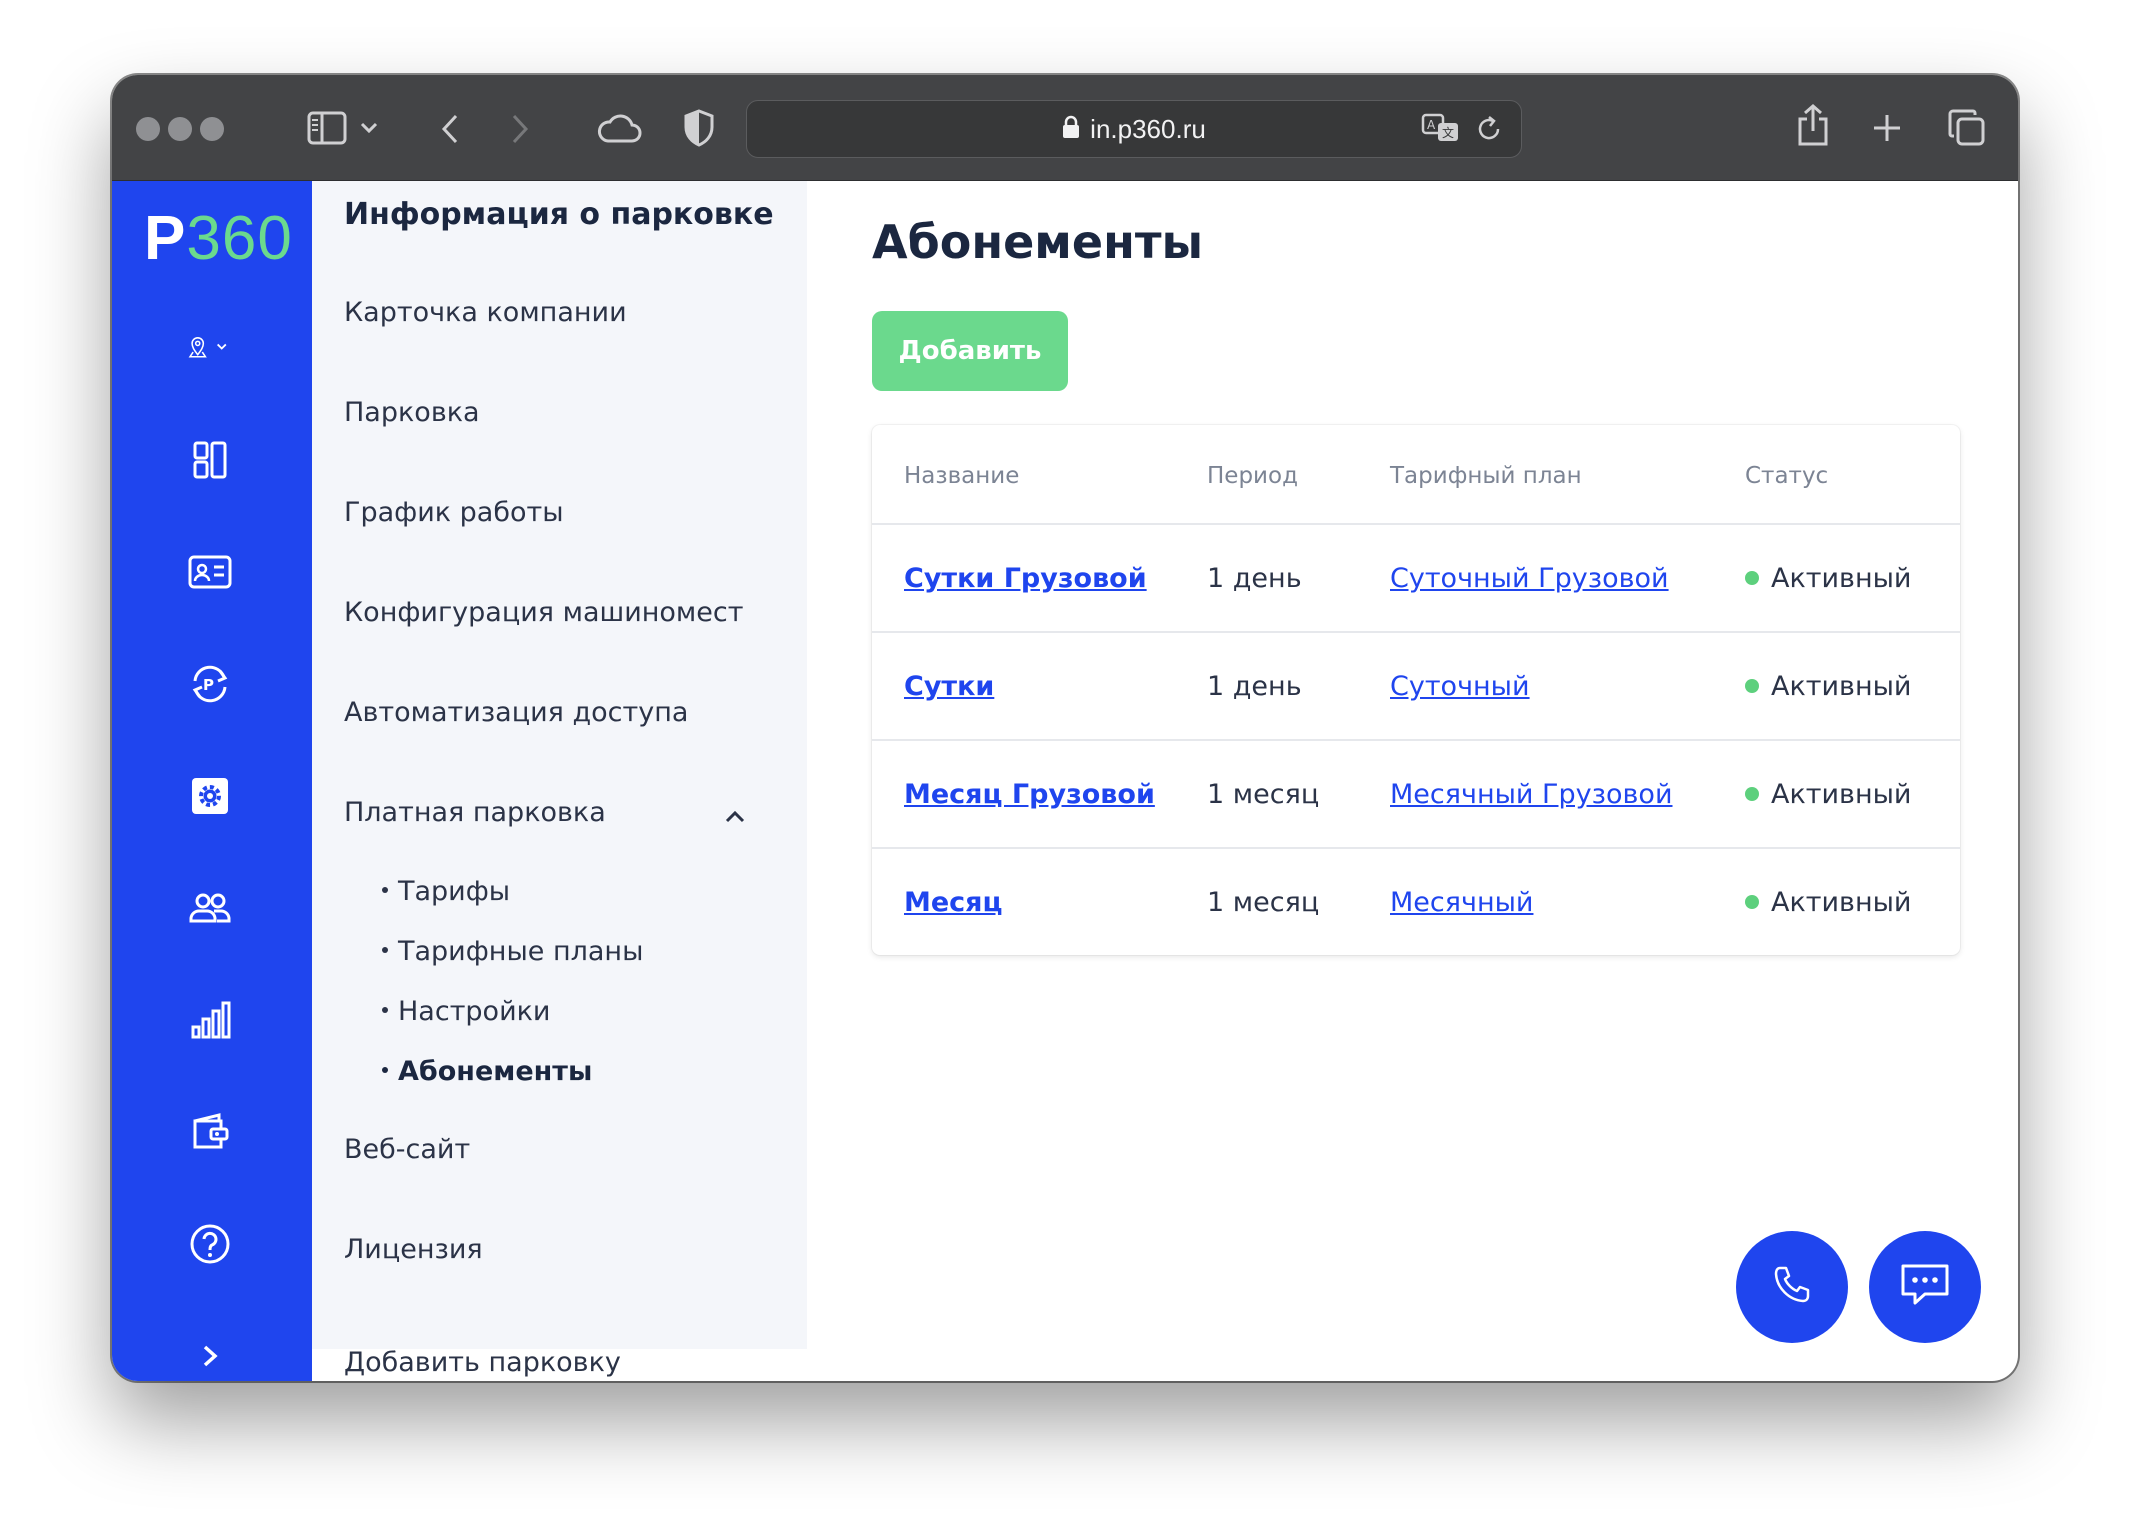 The height and width of the screenshot is (1530, 2130). Describe the element at coordinates (210, 1020) in the screenshot. I see `chart-bars-icon` at that location.